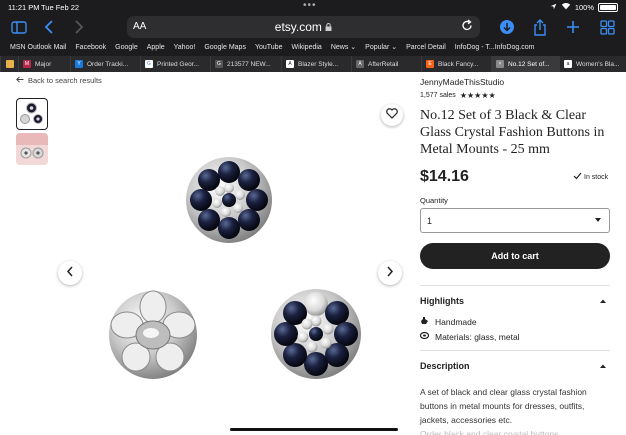  Describe the element at coordinates (19, 27) in the screenshot. I see `sidebar-icon` at that location.